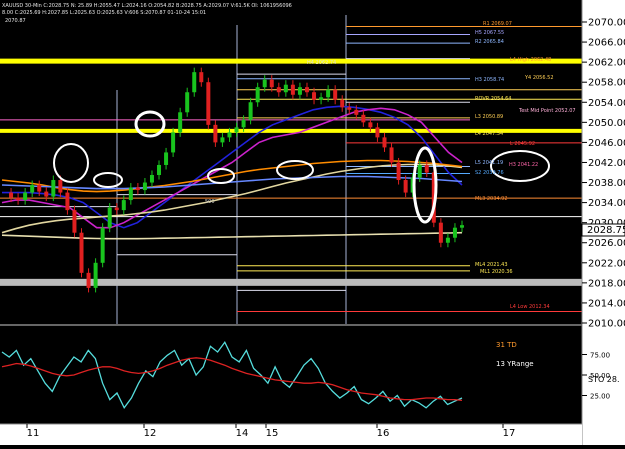  I want to click on label-h4-high: H4 2062.74, so click(321, 63).